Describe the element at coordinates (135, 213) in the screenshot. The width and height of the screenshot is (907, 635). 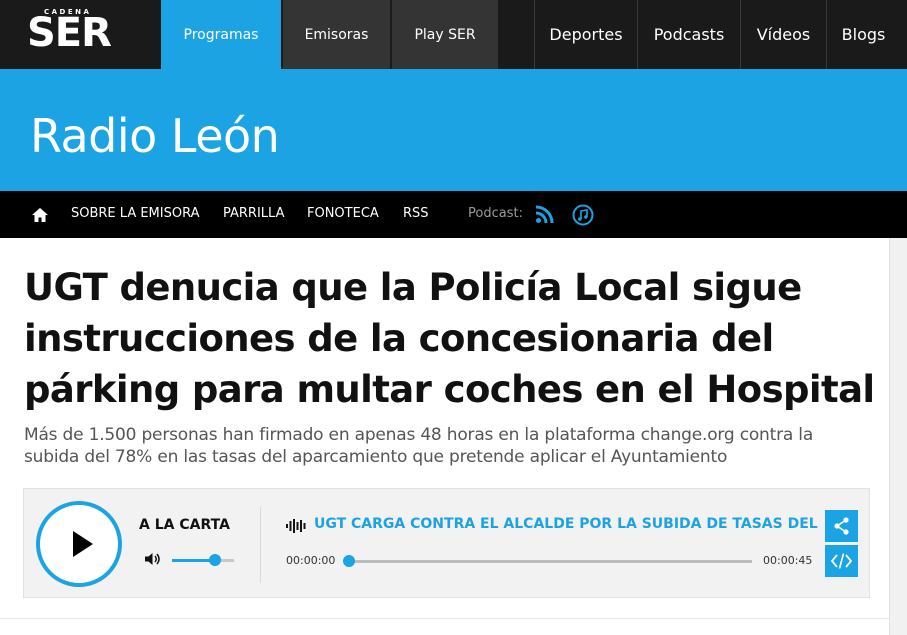
I see `subnav-item-sobre-la-emisora: SOBRE LA EMISORA` at that location.